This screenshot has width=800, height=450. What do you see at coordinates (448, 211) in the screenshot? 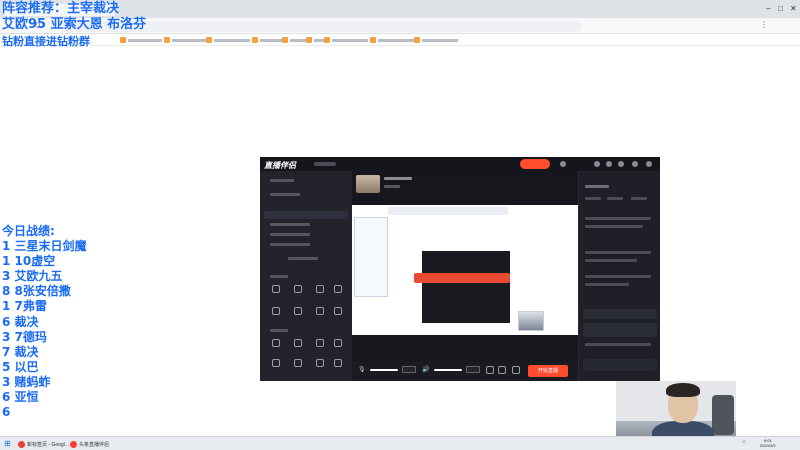
I see `preview-banner` at bounding box center [448, 211].